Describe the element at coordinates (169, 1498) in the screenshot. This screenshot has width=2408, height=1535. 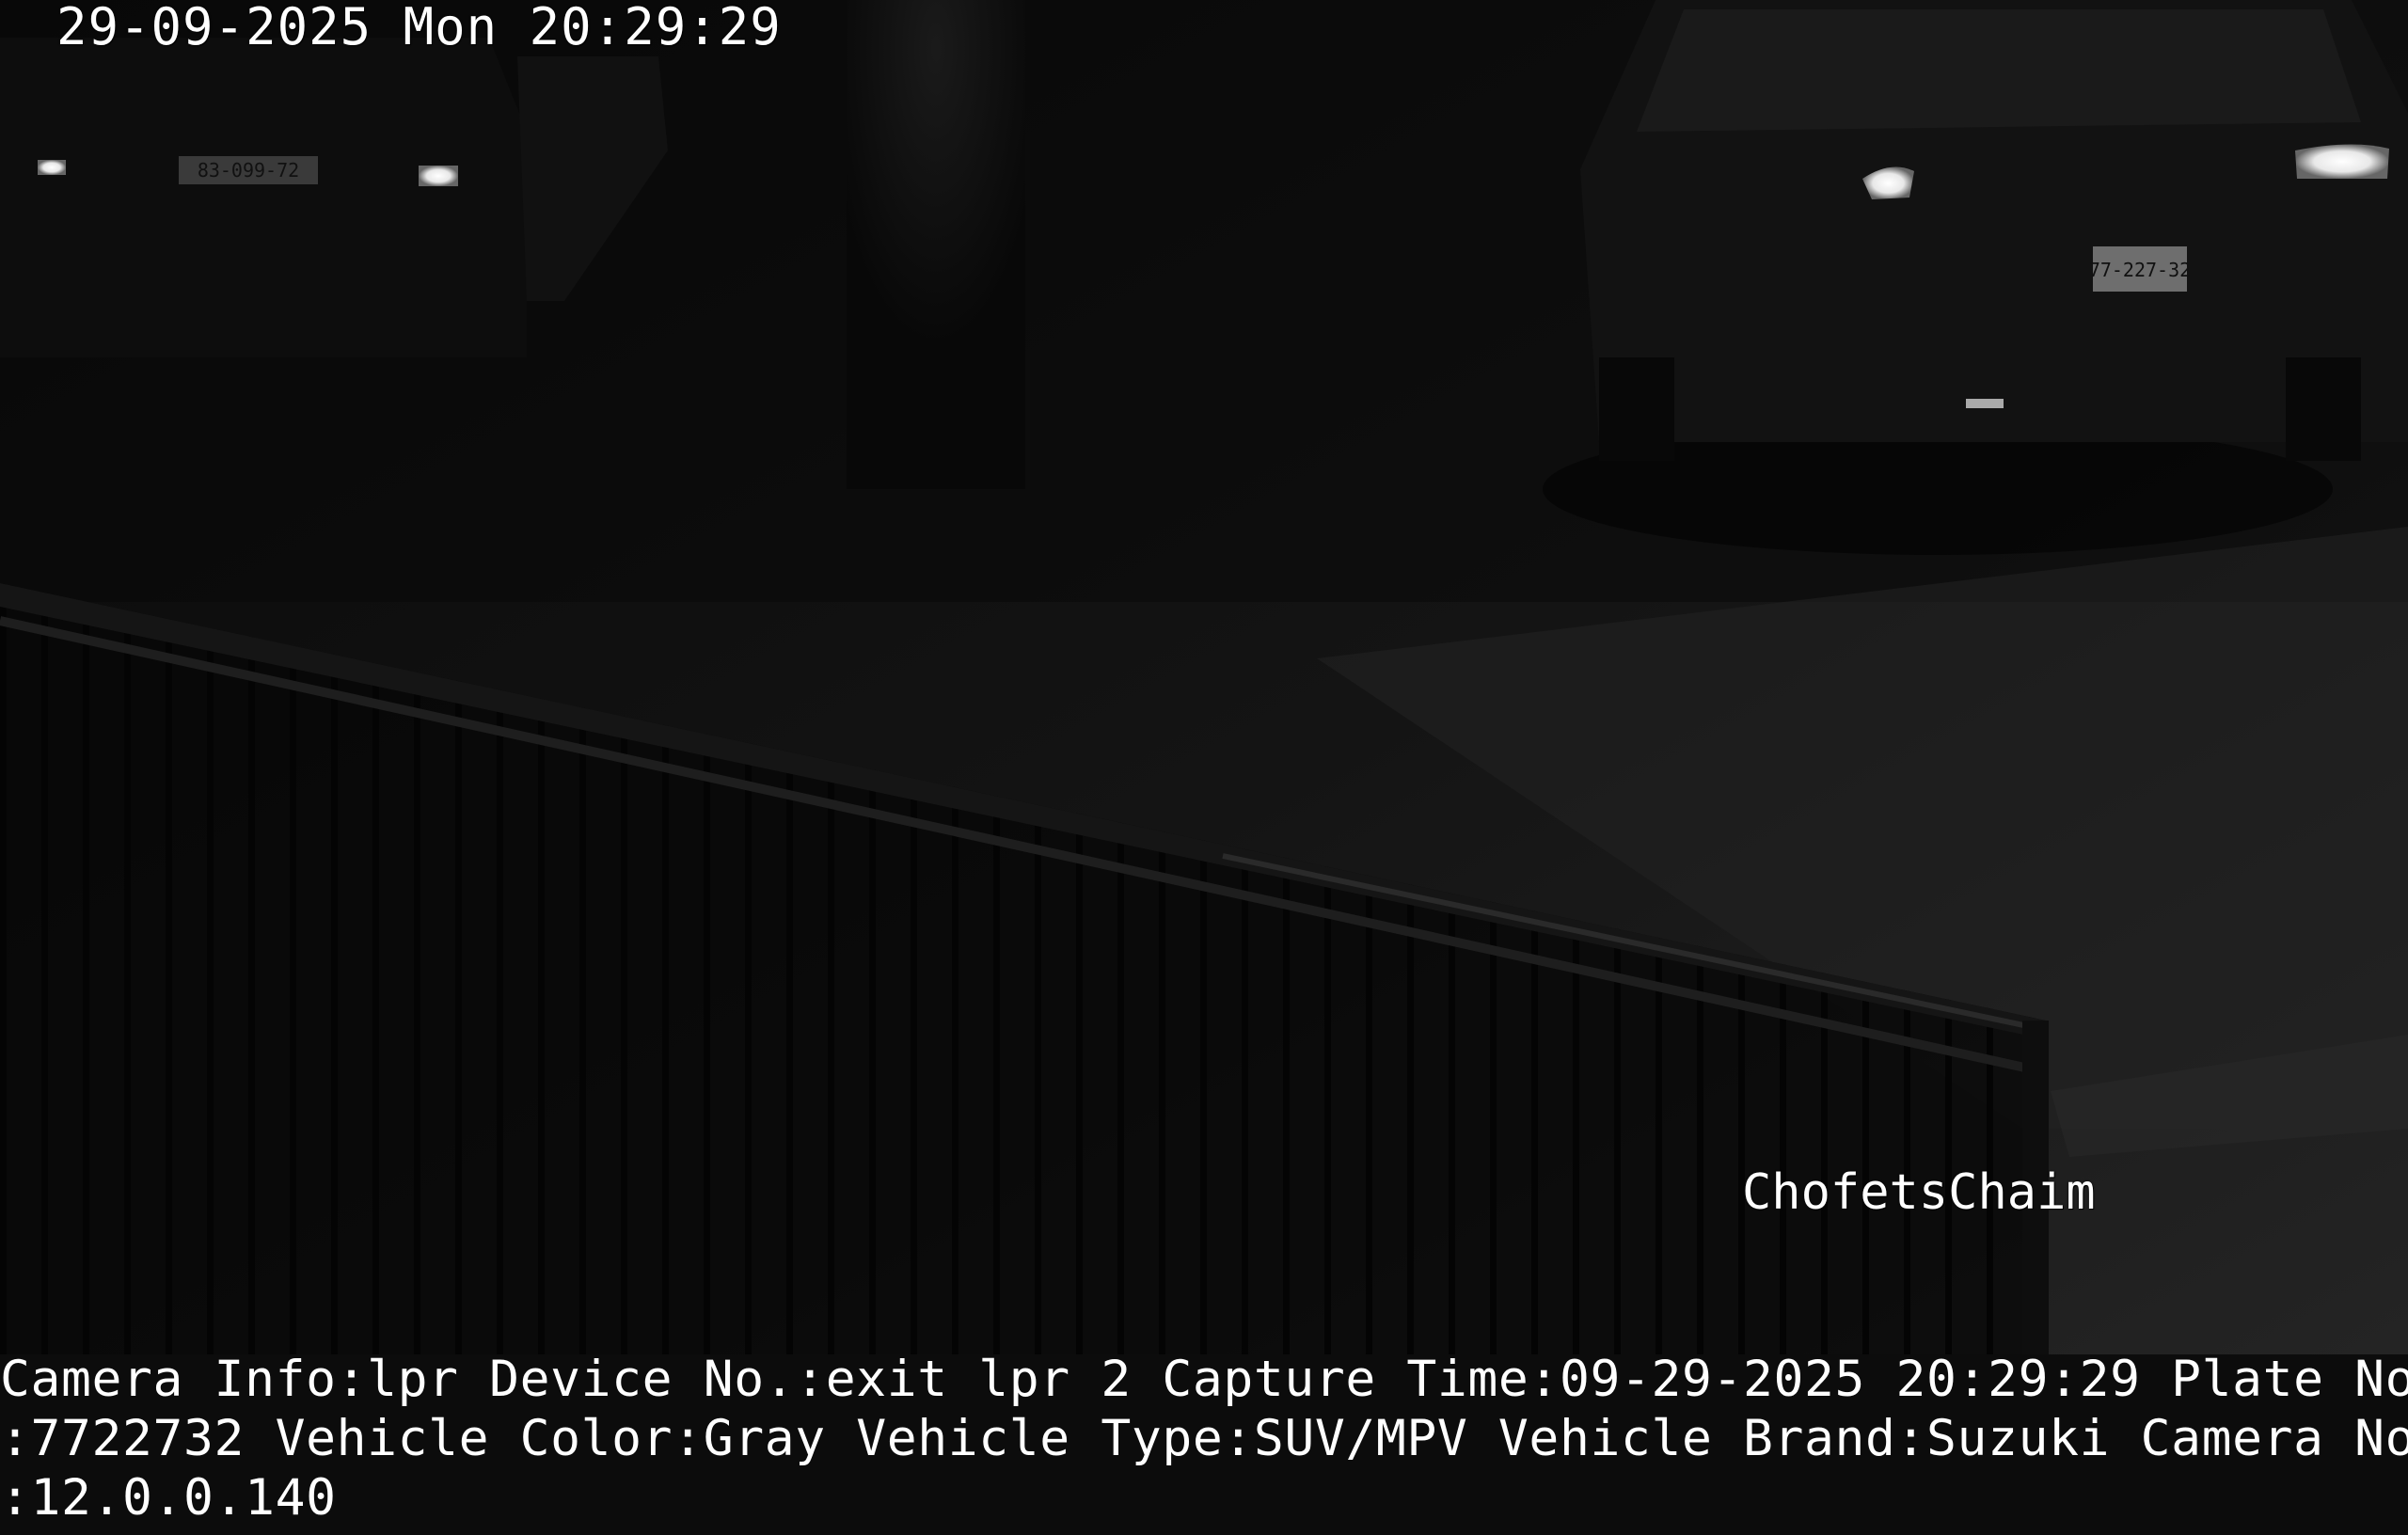
I see `capture-info-line: :12.0.0.140` at that location.